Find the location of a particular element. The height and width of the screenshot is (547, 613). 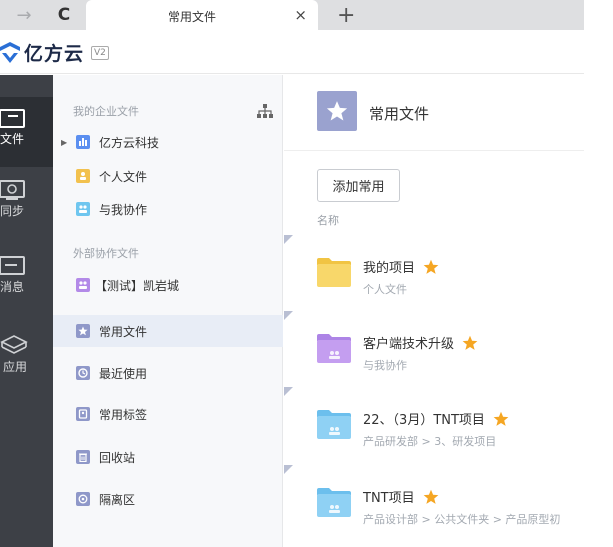

tree-item-favorites: 常用文件 is located at coordinates (168, 331).